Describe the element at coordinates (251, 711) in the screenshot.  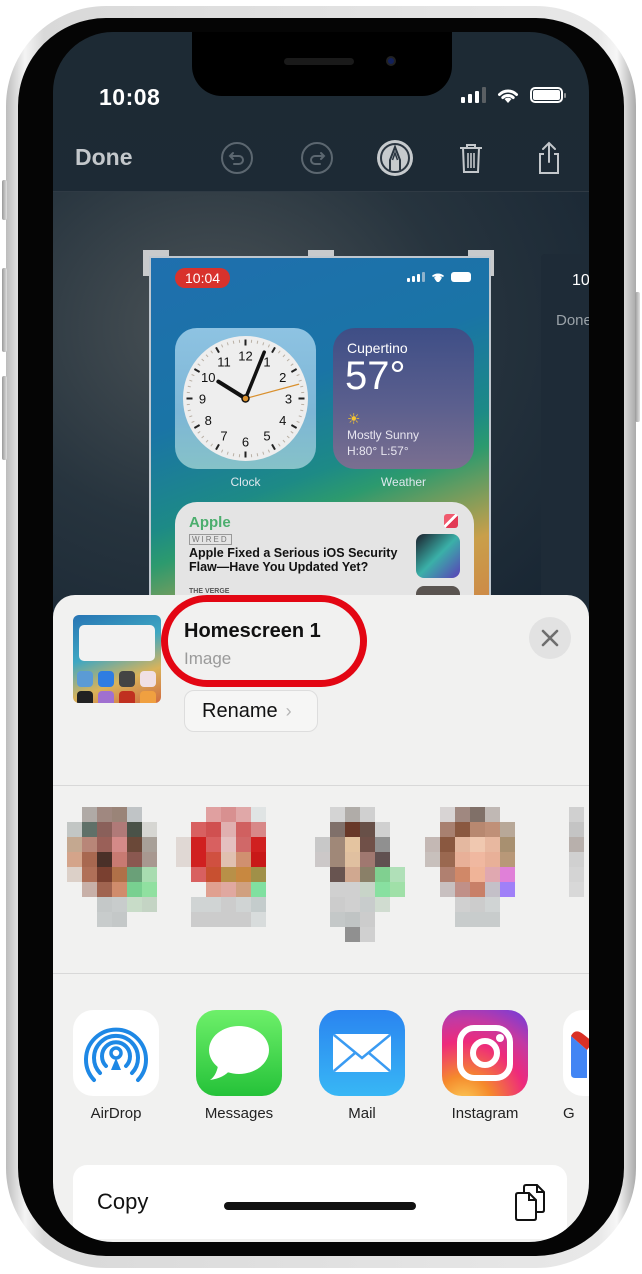
I see `rename-button: Rename ›` at that location.